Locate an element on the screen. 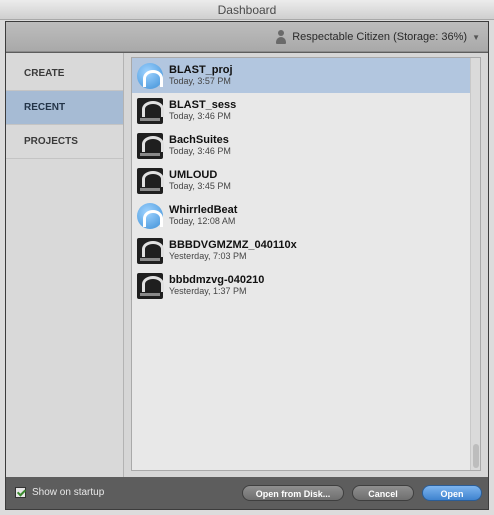  user-bar: Respectable Citizen (Storage: 36%) ▼ is located at coordinates (247, 37).